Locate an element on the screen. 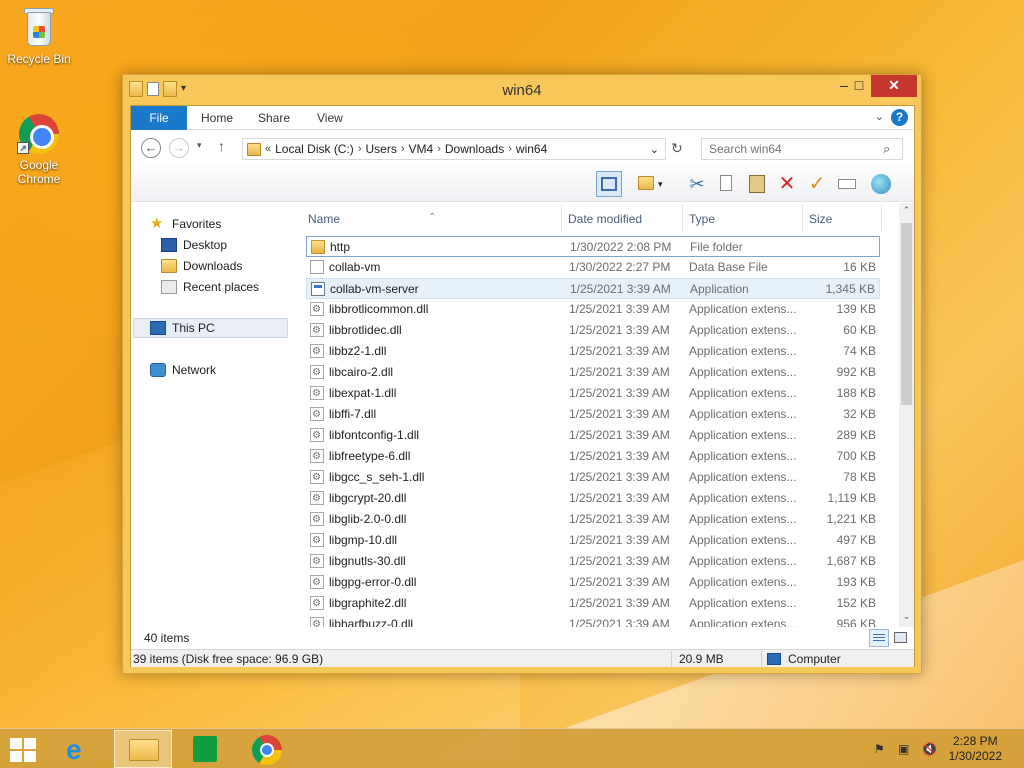 The width and height of the screenshot is (1024, 768). breadcrumb-users: Users is located at coordinates (380, 149).